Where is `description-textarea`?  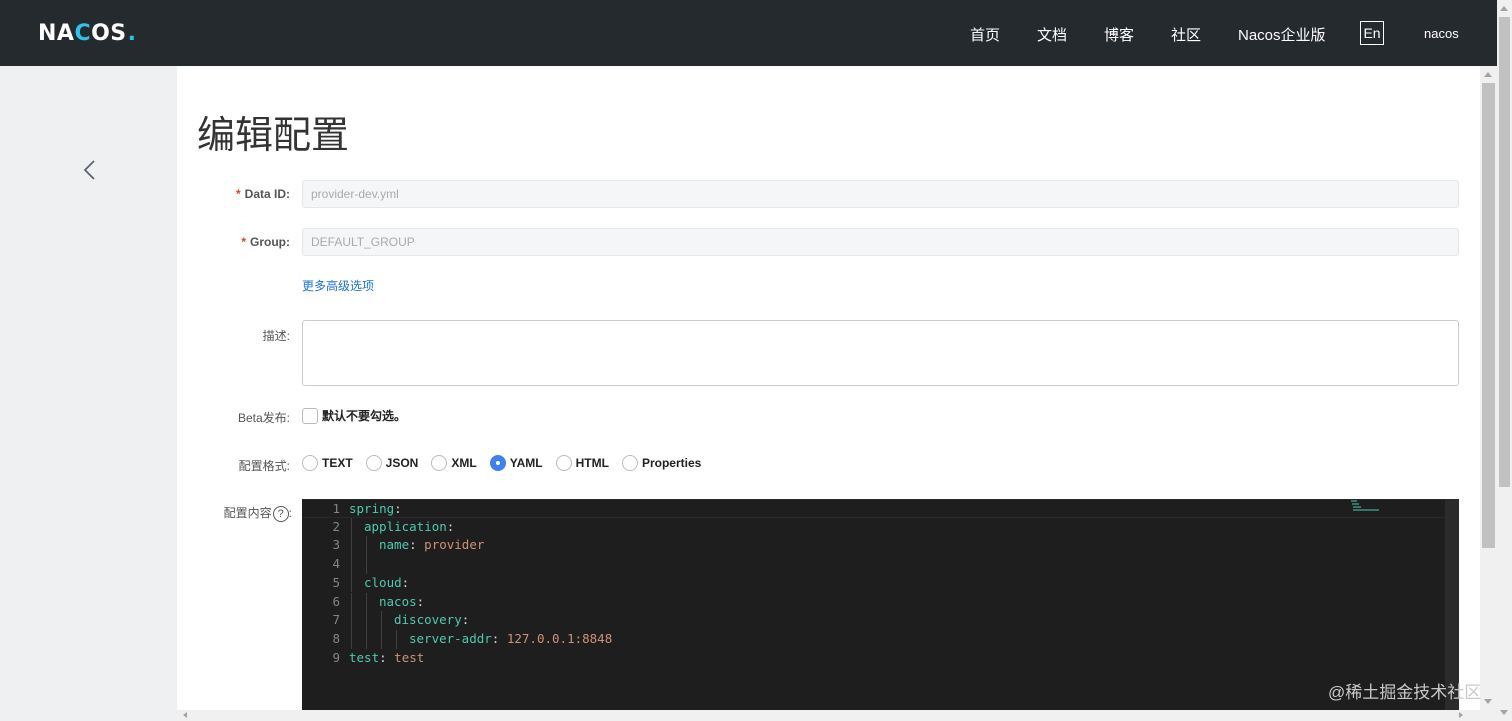
description-textarea is located at coordinates (880, 353).